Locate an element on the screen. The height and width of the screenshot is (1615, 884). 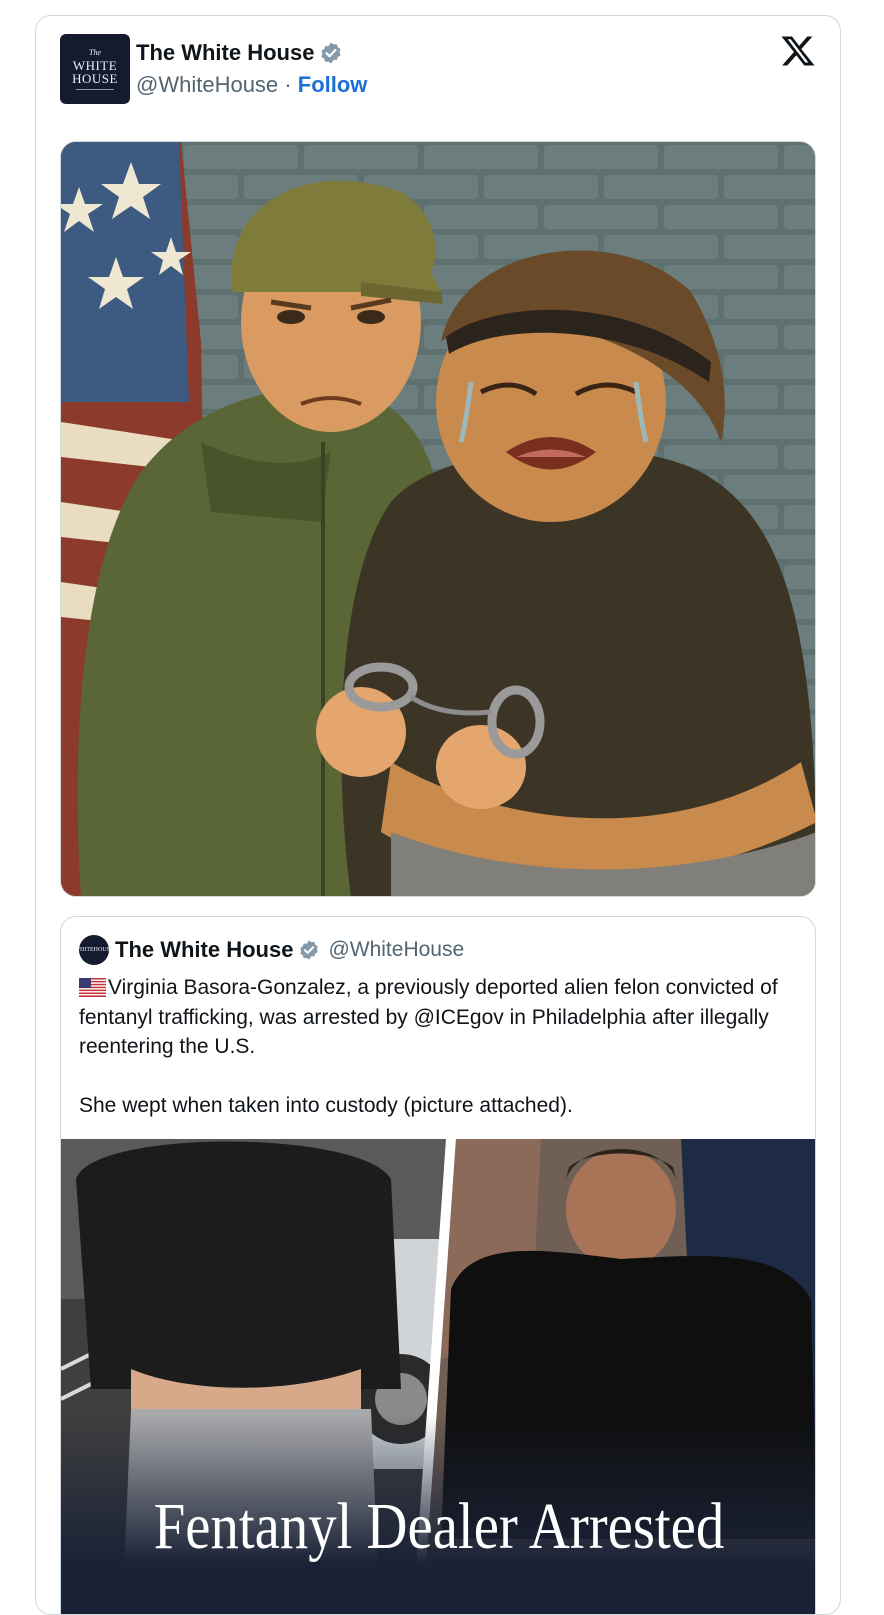
quoted-author-handle: @WhiteHouse is located at coordinates (396, 950).